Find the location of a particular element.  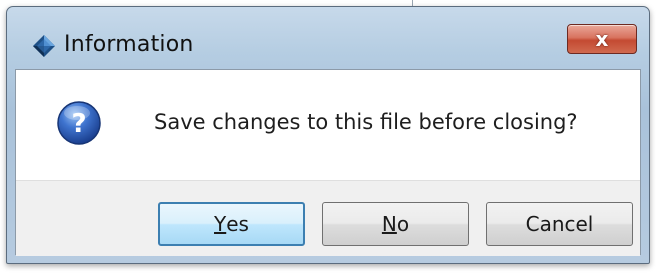

question-icon: ? is located at coordinates (79, 123).